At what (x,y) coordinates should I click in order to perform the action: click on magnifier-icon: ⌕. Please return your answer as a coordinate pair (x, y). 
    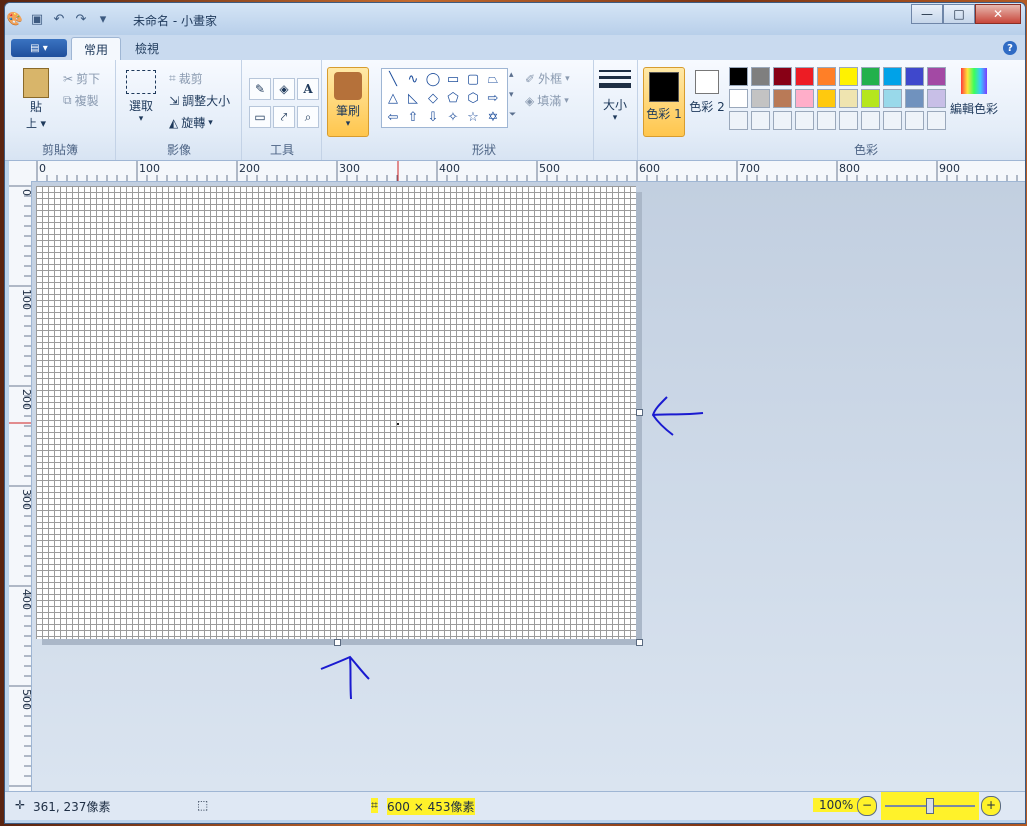
    Looking at the image, I should click on (308, 117).